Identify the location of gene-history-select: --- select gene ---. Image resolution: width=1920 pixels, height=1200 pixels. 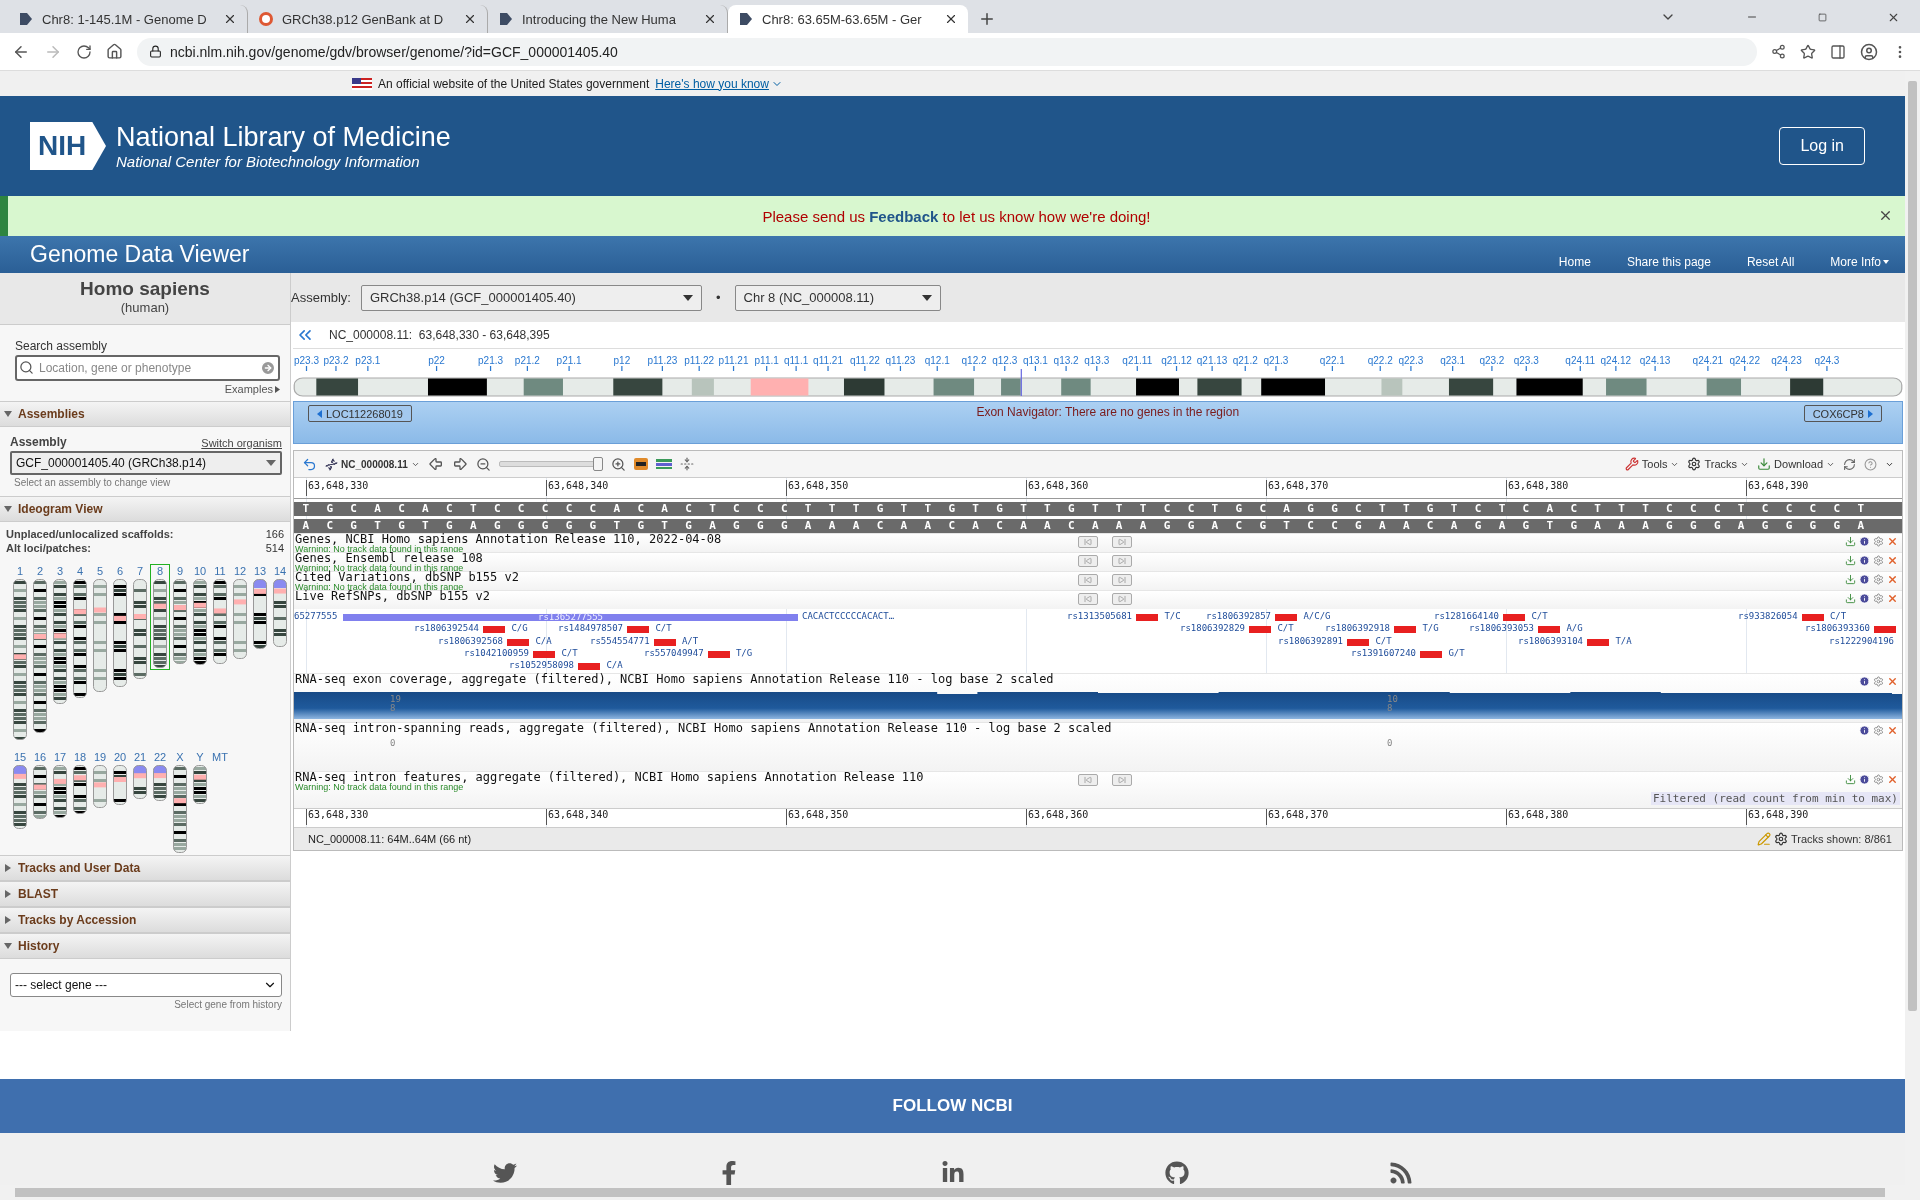
(146, 985).